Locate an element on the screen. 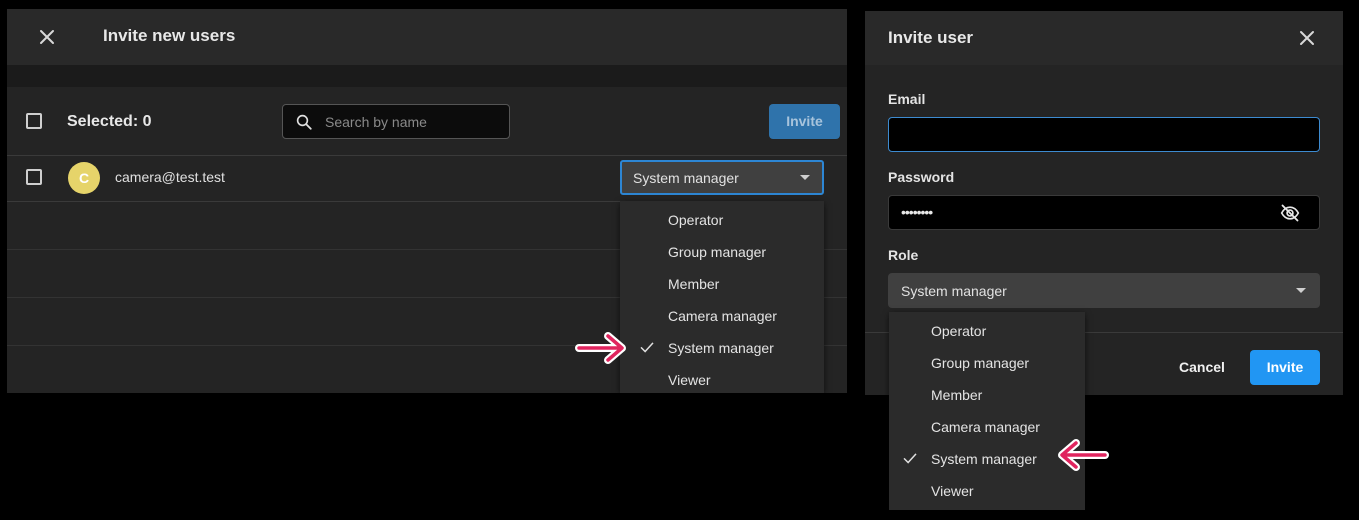 The image size is (1359, 520). email-label: Email is located at coordinates (907, 99).